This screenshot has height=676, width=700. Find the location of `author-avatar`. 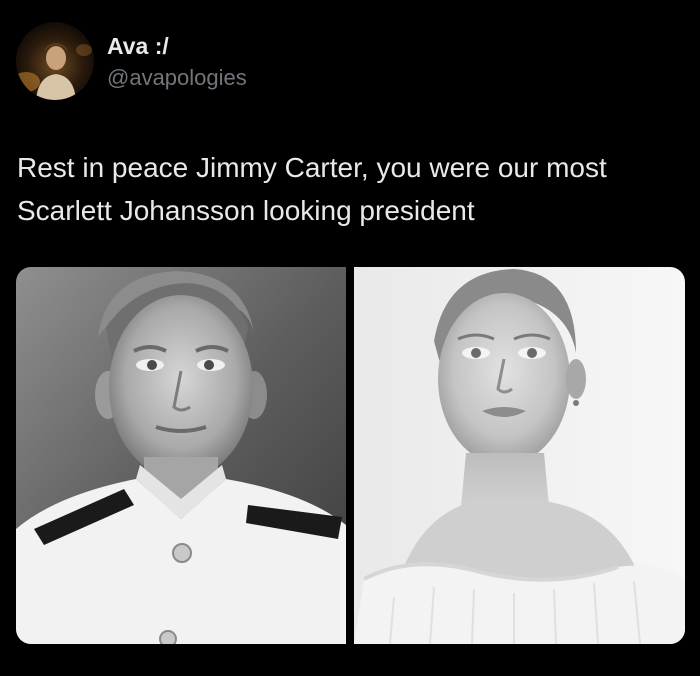

author-avatar is located at coordinates (55, 61).